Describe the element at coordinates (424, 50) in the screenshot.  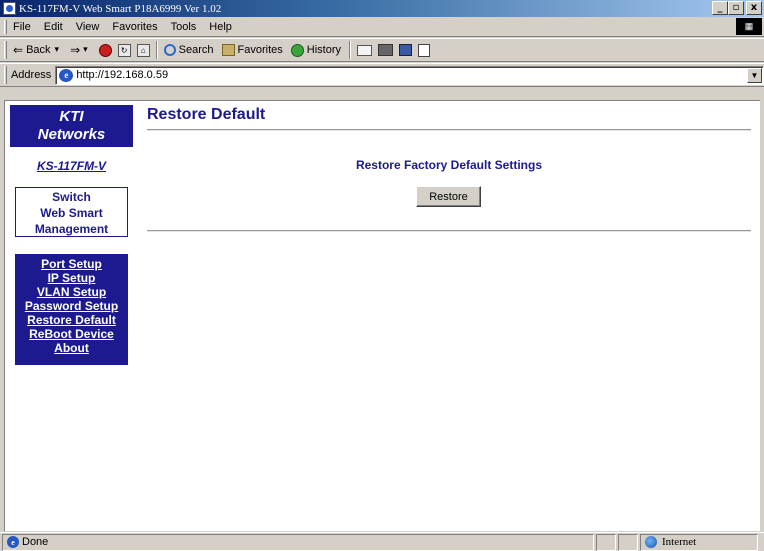
I see `discuss-icon` at that location.